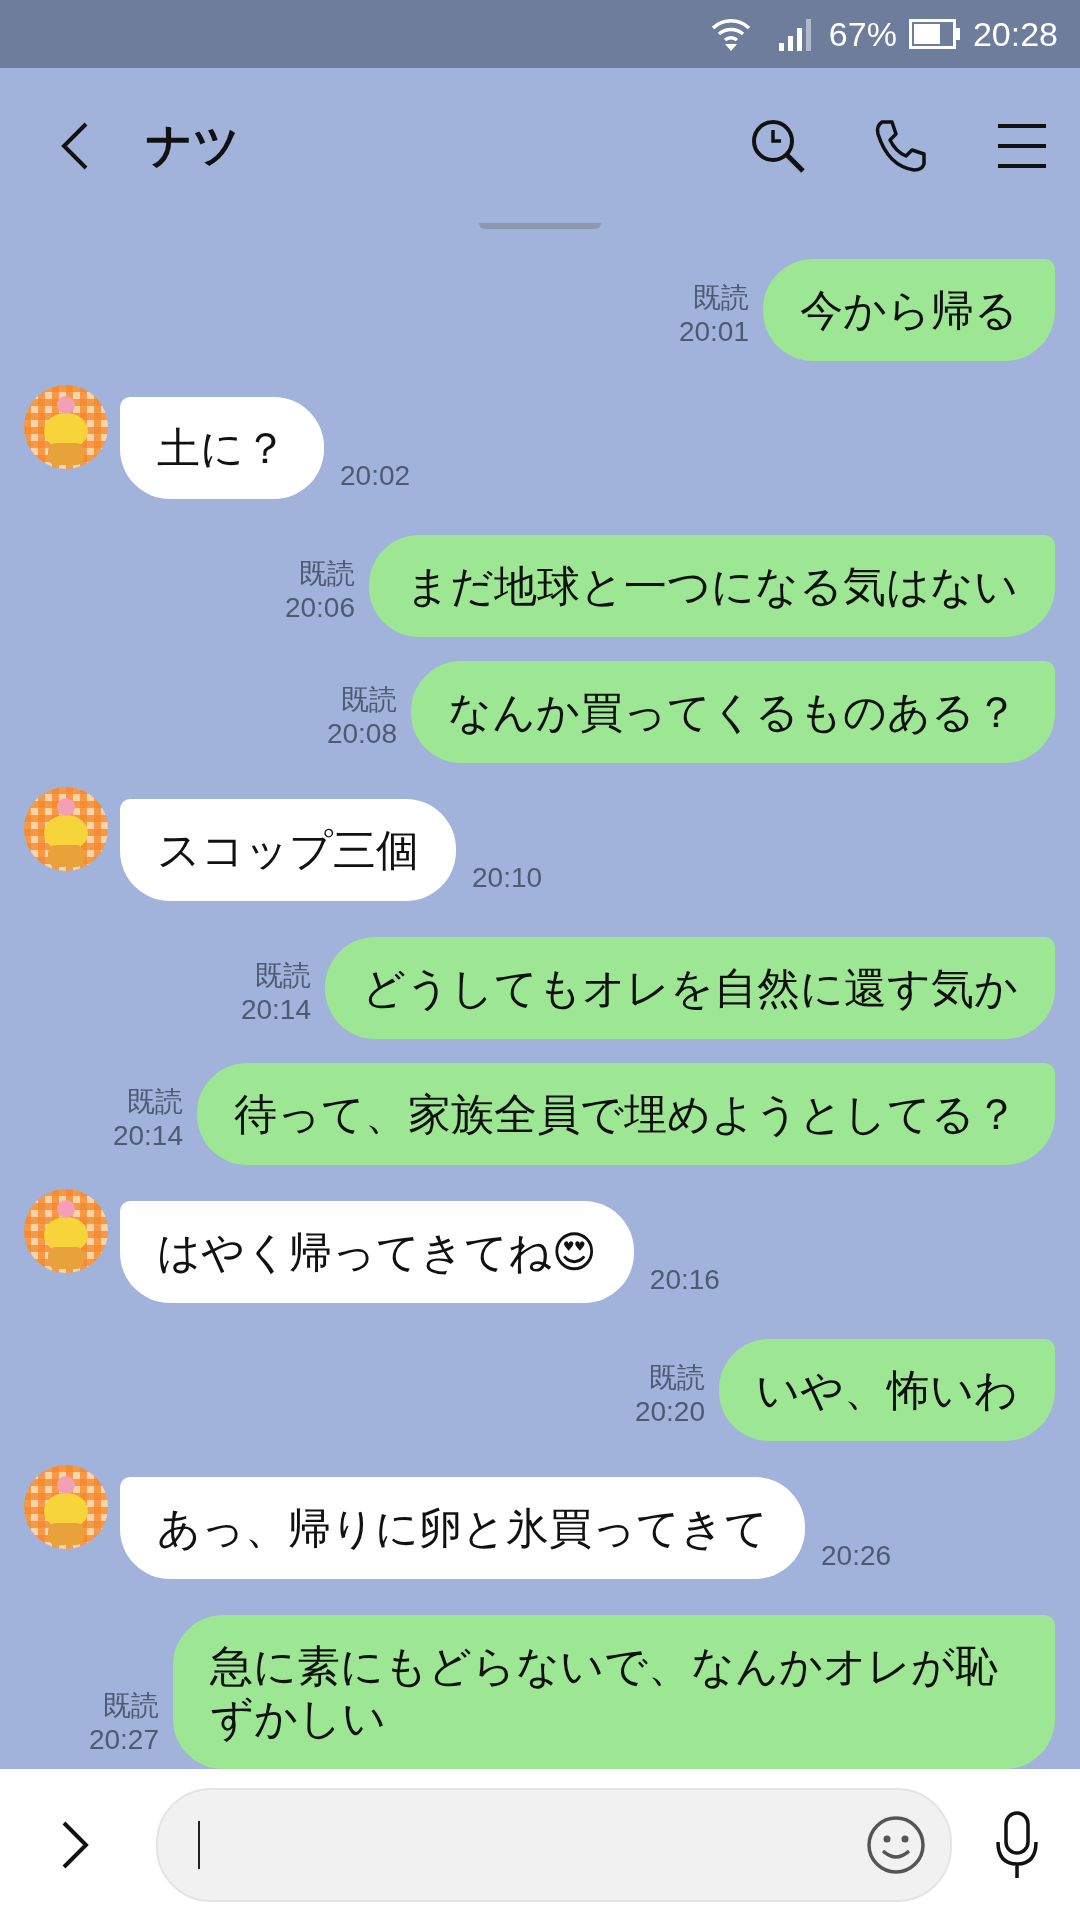  What do you see at coordinates (75, 145) in the screenshot?
I see `back-icon` at bounding box center [75, 145].